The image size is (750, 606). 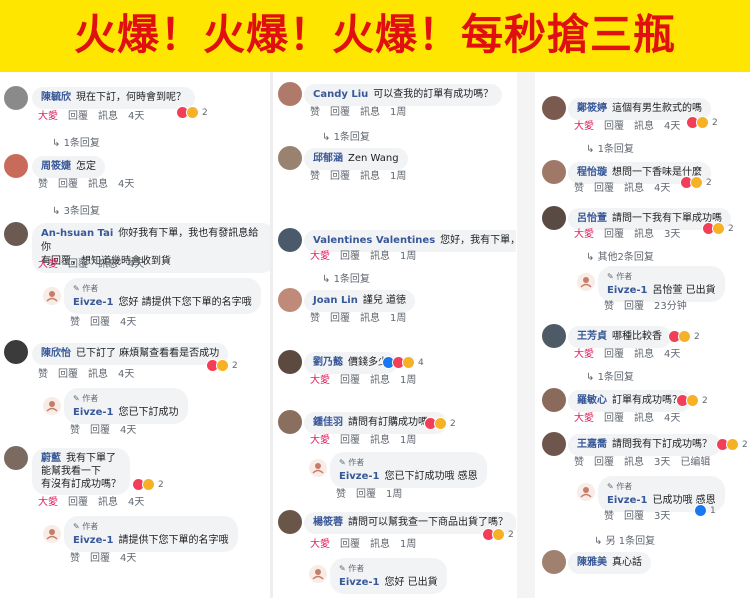 What do you see at coordinates (76, 209) in the screenshot?
I see `view-replies-link: ↳ 3条回复` at bounding box center [76, 209].